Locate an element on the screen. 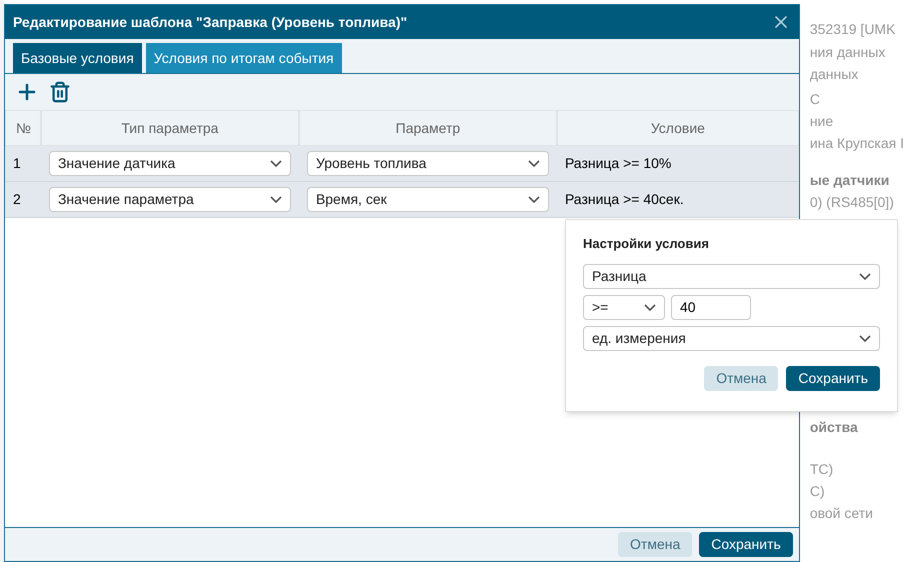  background-text: 0) (RS485[0]) is located at coordinates (852, 202).